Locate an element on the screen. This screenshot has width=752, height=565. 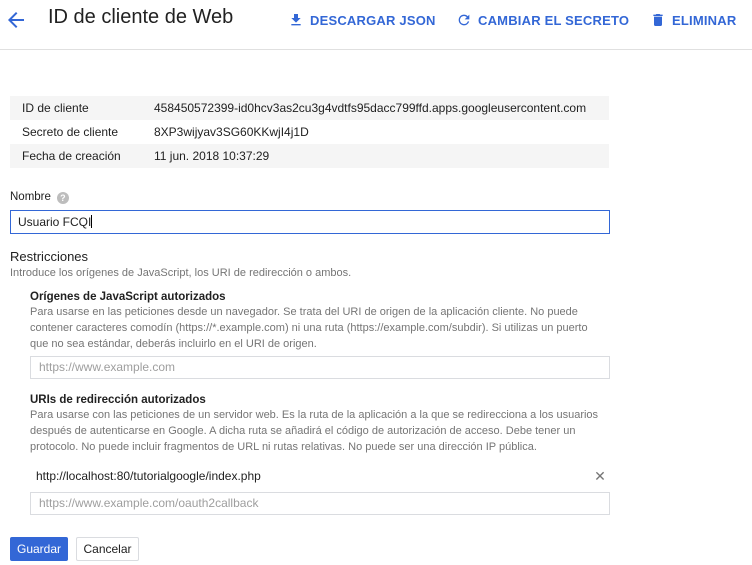
restrictions-title: Restricciones is located at coordinates (49, 256).